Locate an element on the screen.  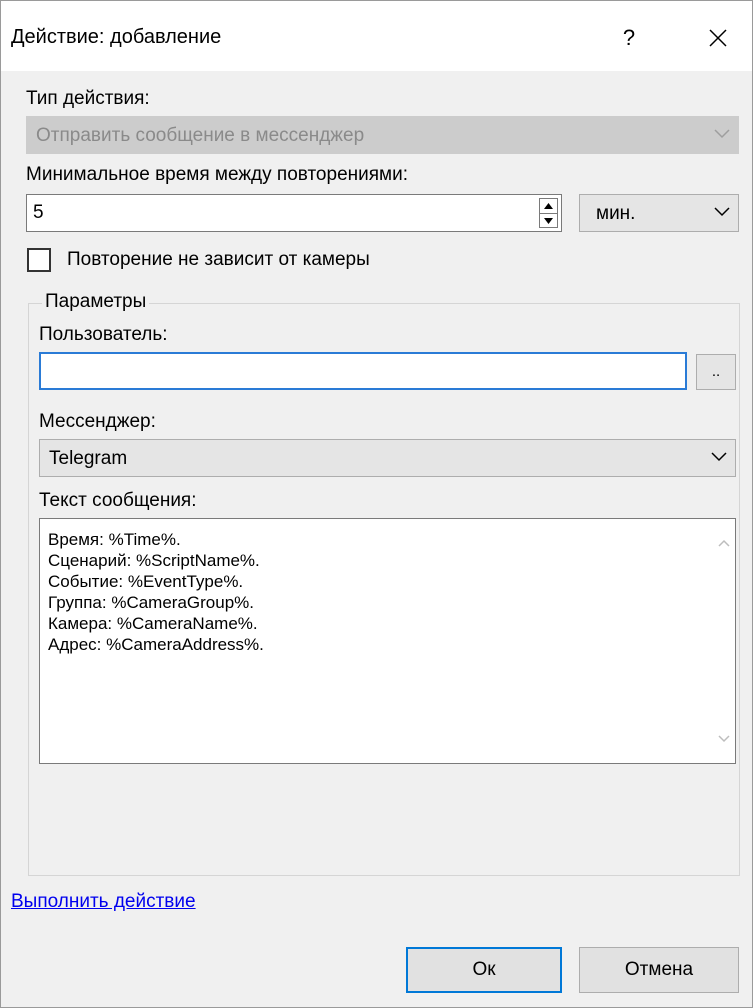
repeat-independent-checkbox is located at coordinates (39, 260).